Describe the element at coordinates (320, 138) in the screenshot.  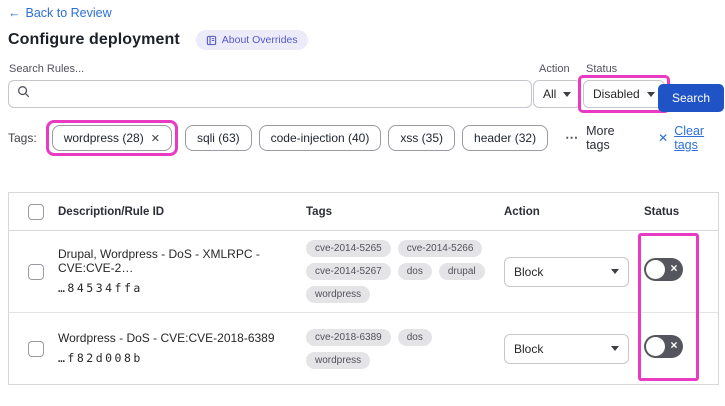
I see `tag-chip-code-injection: code-injection (40)` at that location.